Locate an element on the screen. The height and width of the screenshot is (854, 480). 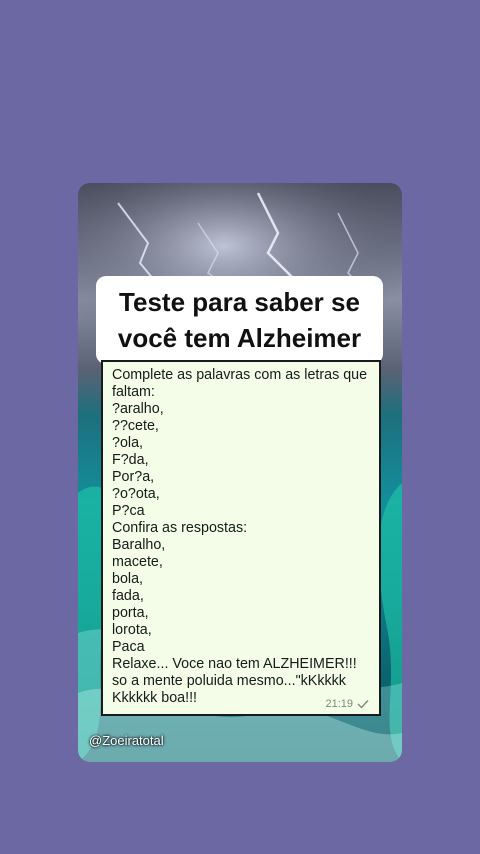
title-box: Teste para saber se você tem Alzheimer is located at coordinates (239, 320).